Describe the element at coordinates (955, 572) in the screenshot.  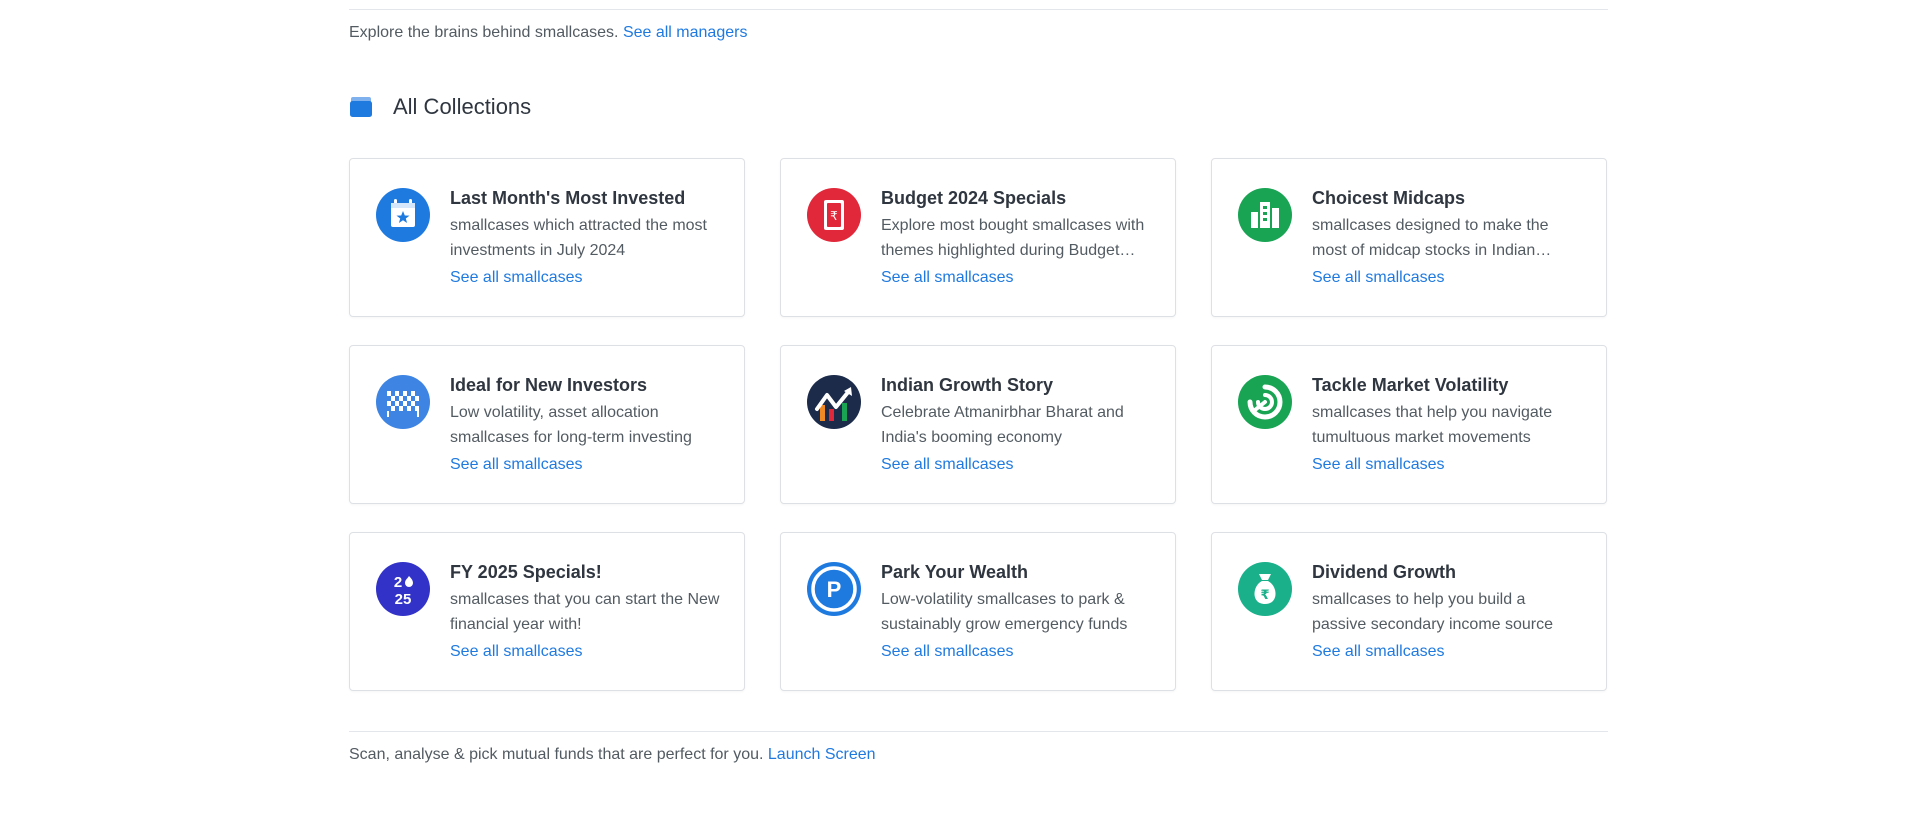
I see `card-title: Park Your Wealth` at that location.